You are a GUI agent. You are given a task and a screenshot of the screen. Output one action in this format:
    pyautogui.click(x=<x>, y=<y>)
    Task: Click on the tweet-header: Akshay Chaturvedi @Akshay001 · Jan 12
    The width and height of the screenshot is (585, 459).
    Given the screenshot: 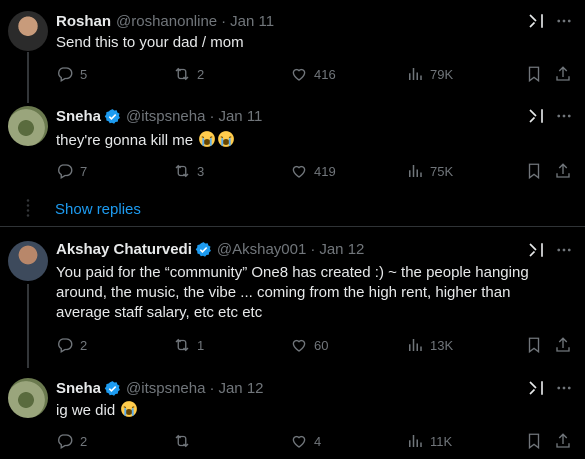 What is the action you would take?
    pyautogui.click(x=210, y=249)
    